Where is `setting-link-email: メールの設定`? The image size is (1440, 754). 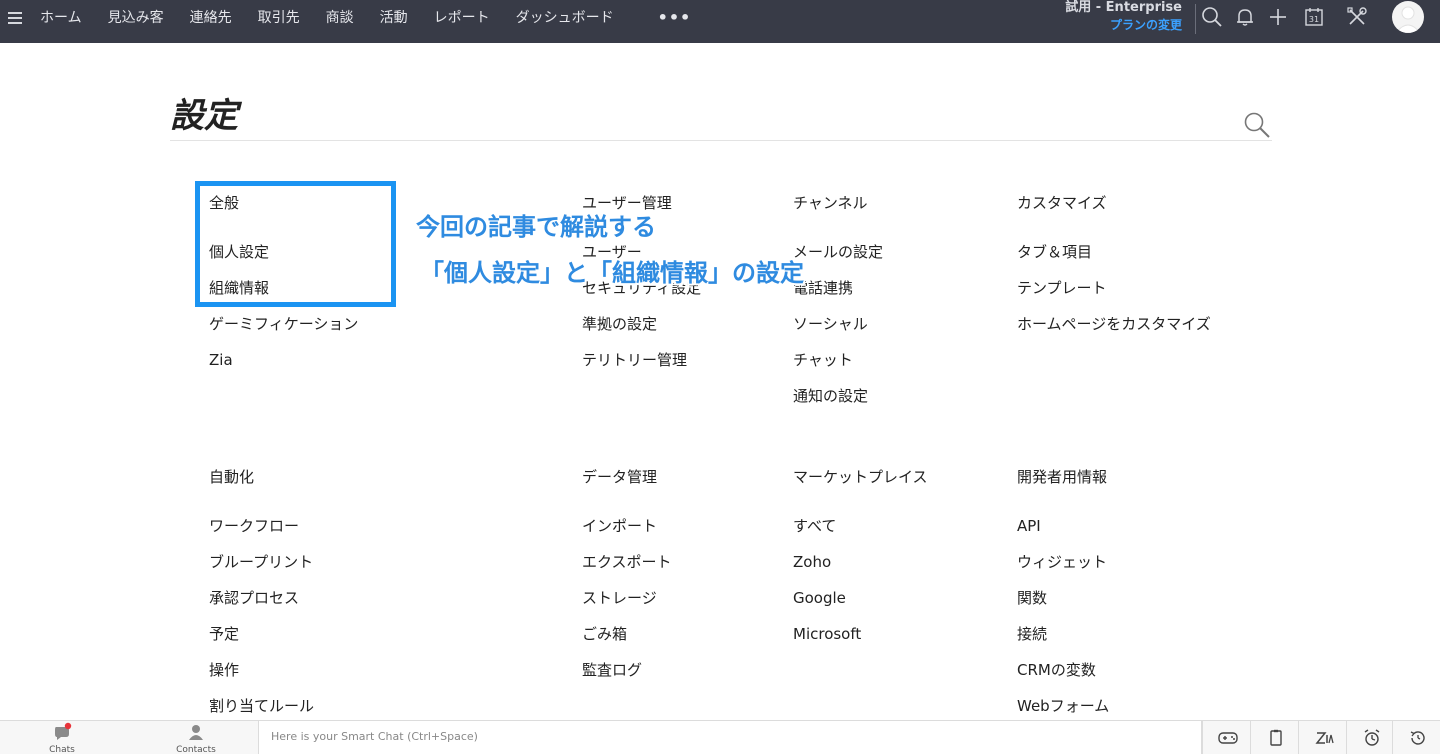
setting-link-email: メールの設定 is located at coordinates (838, 252).